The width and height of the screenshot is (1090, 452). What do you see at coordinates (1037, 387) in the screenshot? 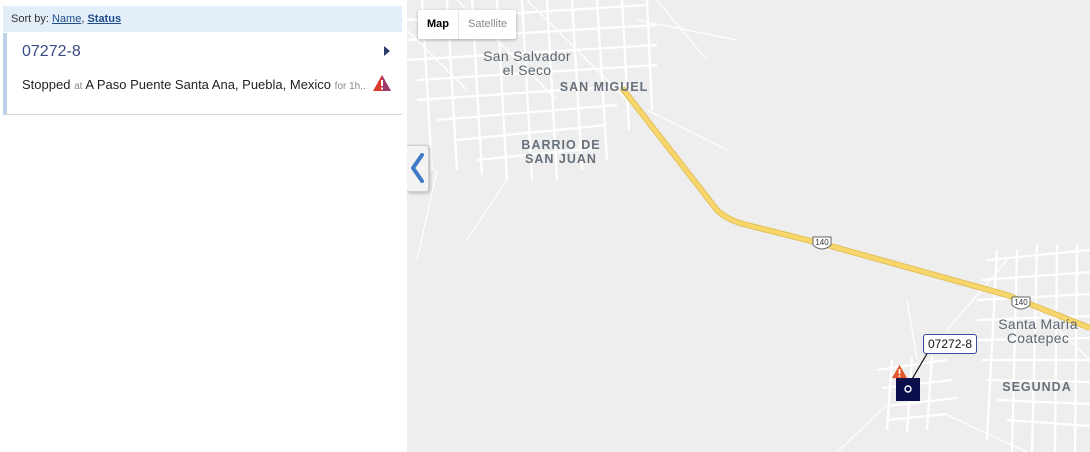
I see `place-segunda: SEGUNDA` at bounding box center [1037, 387].